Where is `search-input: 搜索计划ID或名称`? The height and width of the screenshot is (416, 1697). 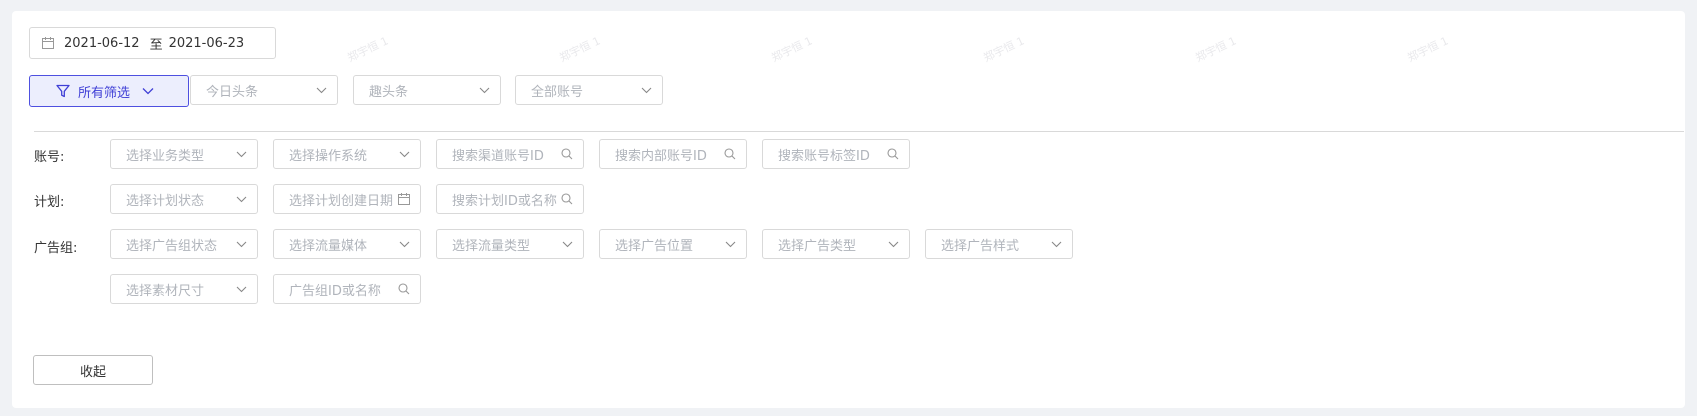
search-input: 搜索计划ID或名称 is located at coordinates (510, 199).